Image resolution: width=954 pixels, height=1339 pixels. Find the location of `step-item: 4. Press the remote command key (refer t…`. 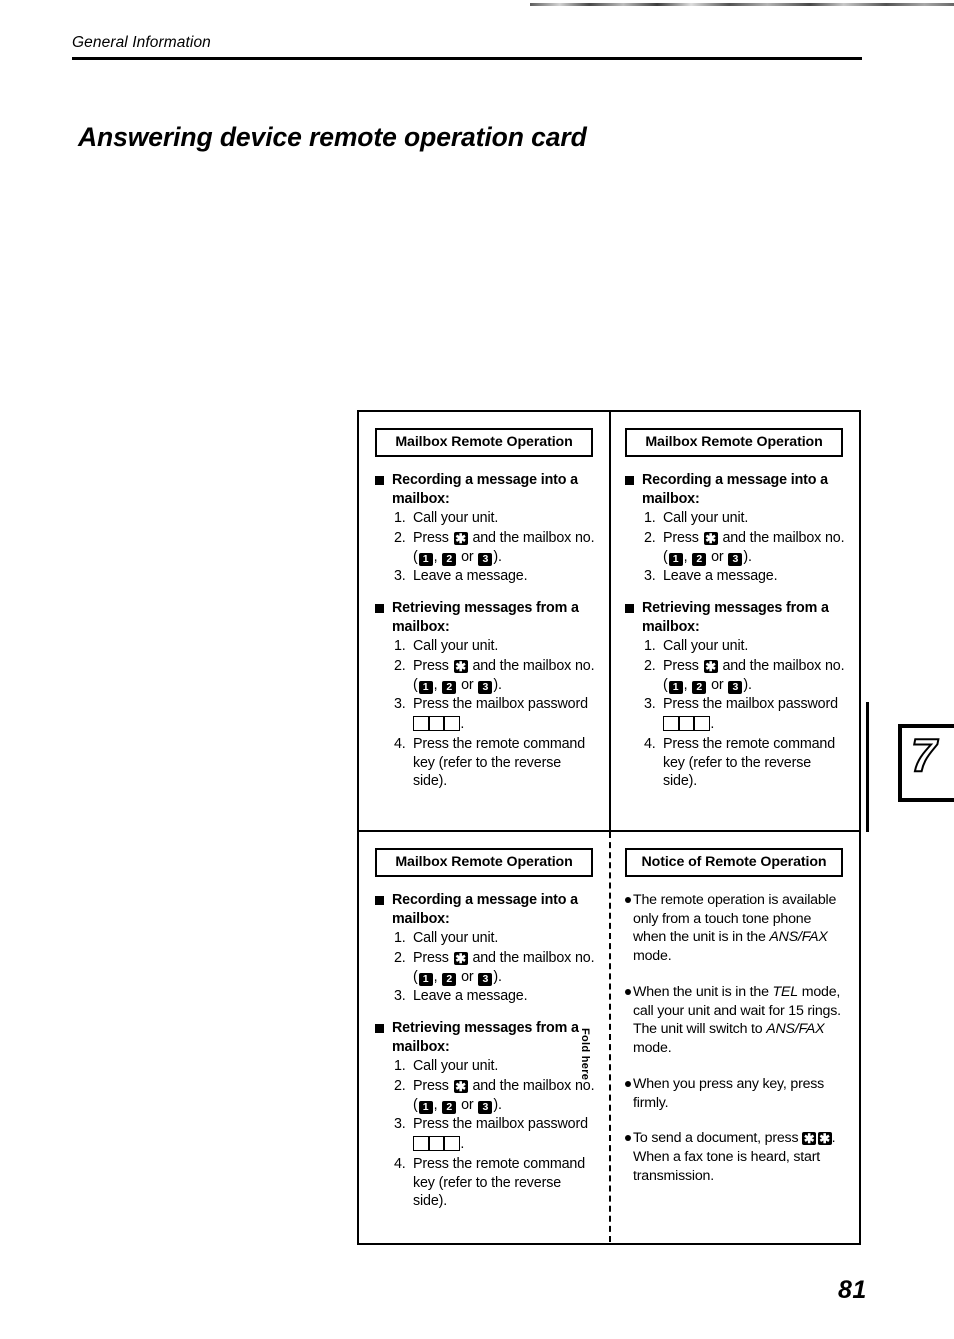

step-item: 4. Press the remote command key (refer t… is located at coordinates (495, 1183).